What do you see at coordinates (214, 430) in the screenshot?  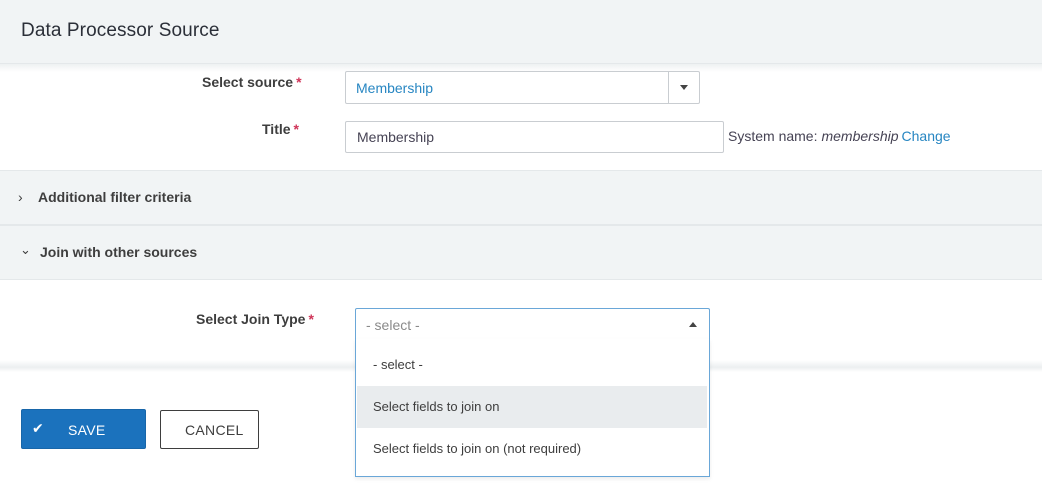 I see `cancel-label: CANCEL` at bounding box center [214, 430].